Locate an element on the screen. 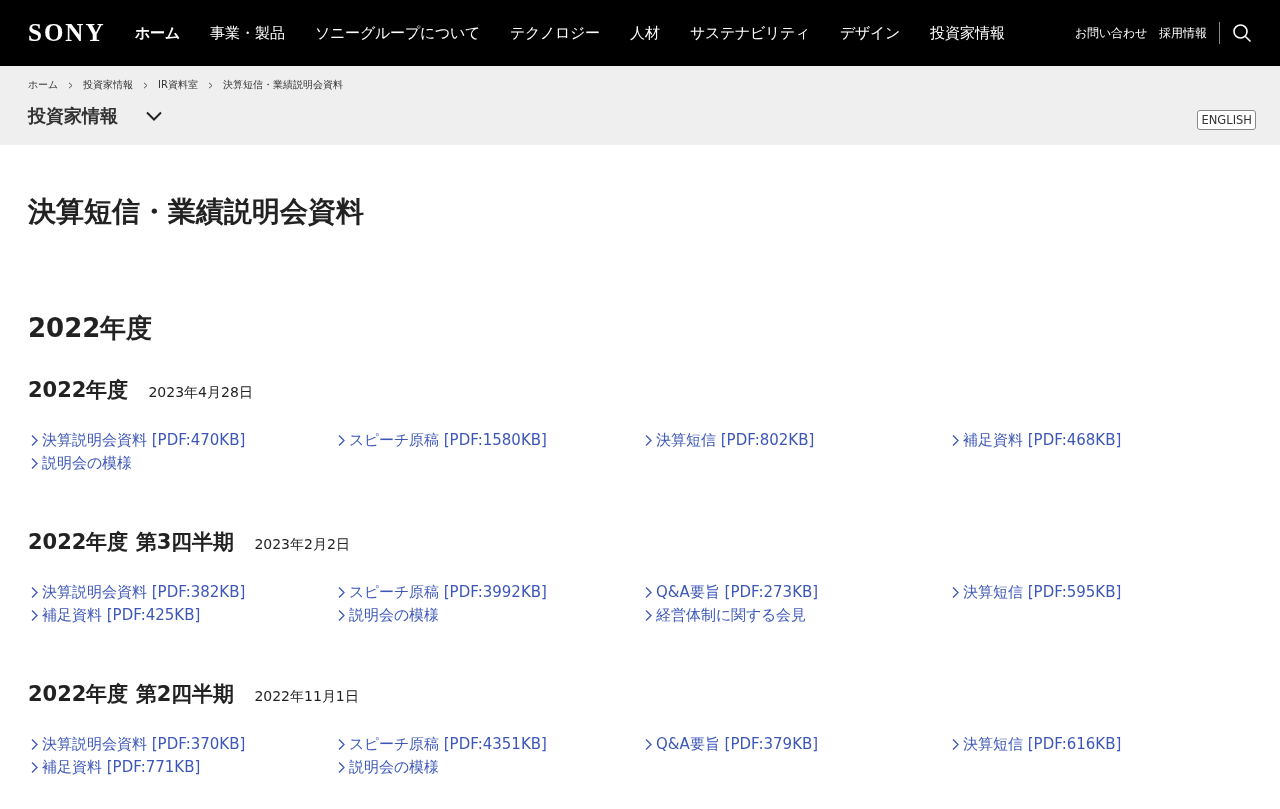 Image resolution: width=1280 pixels, height=809 pixels. section-title: 2022年度 第3四半期 is located at coordinates (131, 542).